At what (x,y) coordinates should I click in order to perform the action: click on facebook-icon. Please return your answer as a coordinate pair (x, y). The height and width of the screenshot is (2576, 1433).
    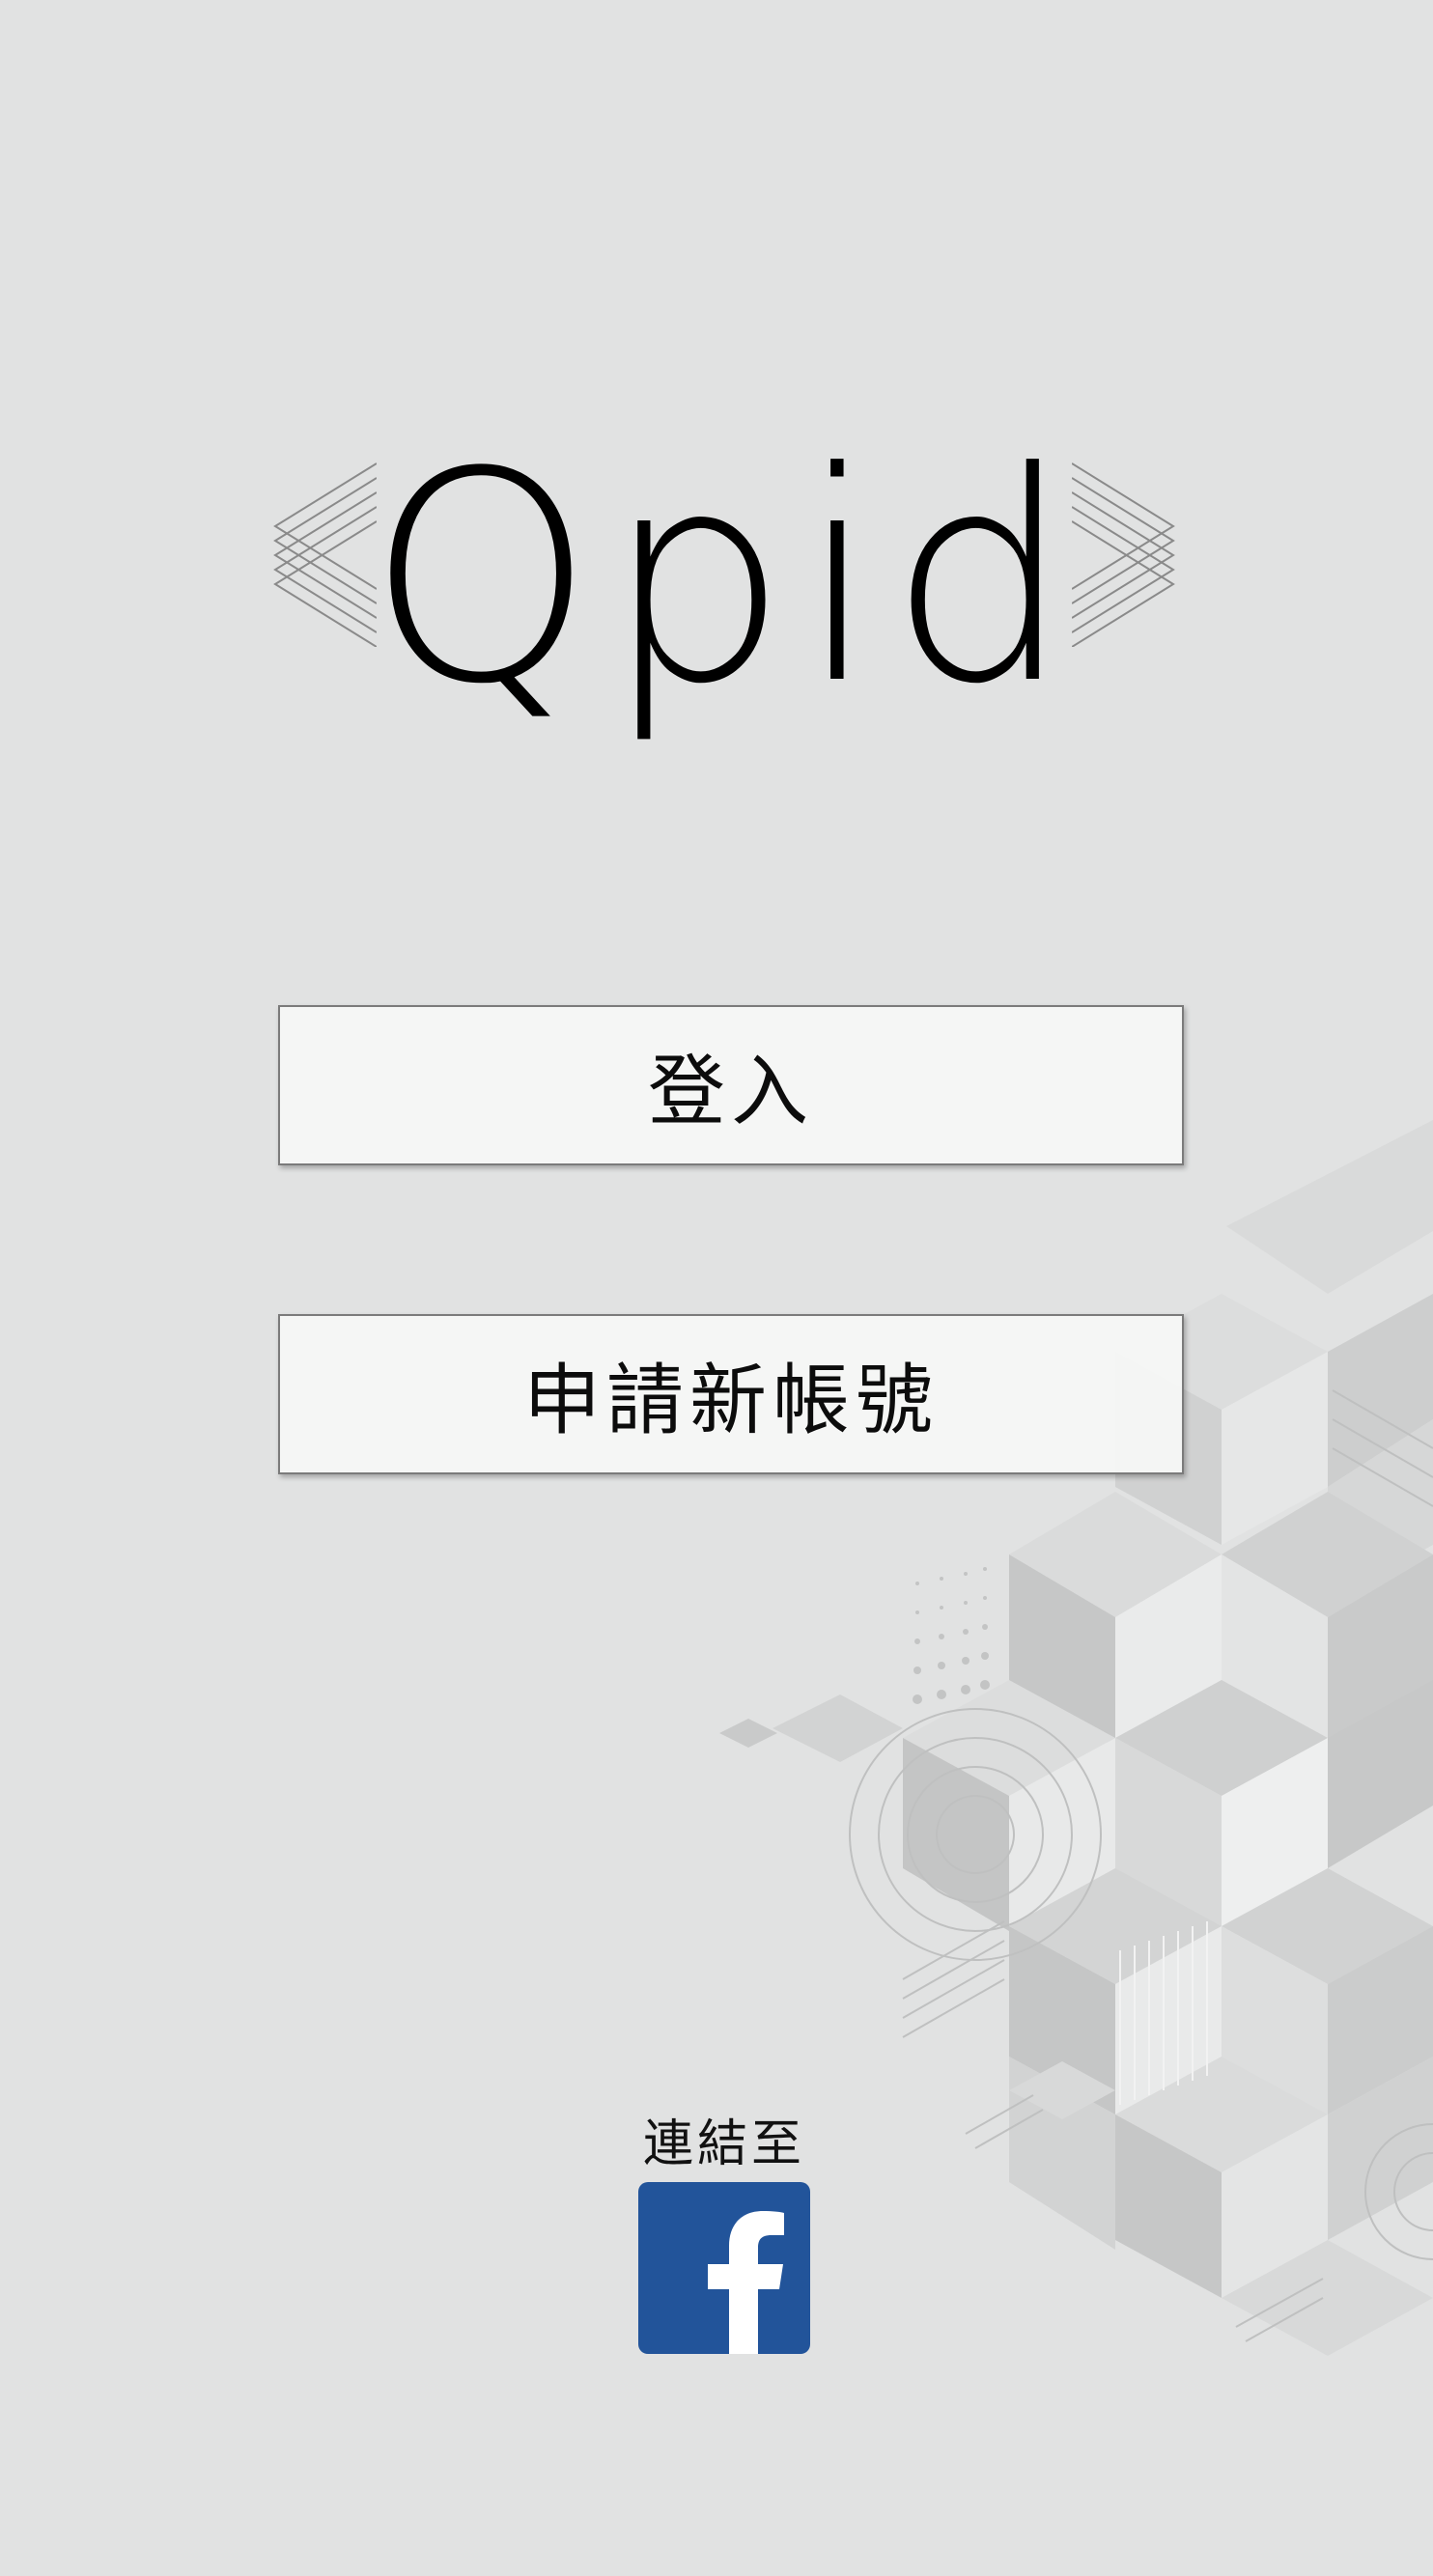
    Looking at the image, I should click on (746, 2283).